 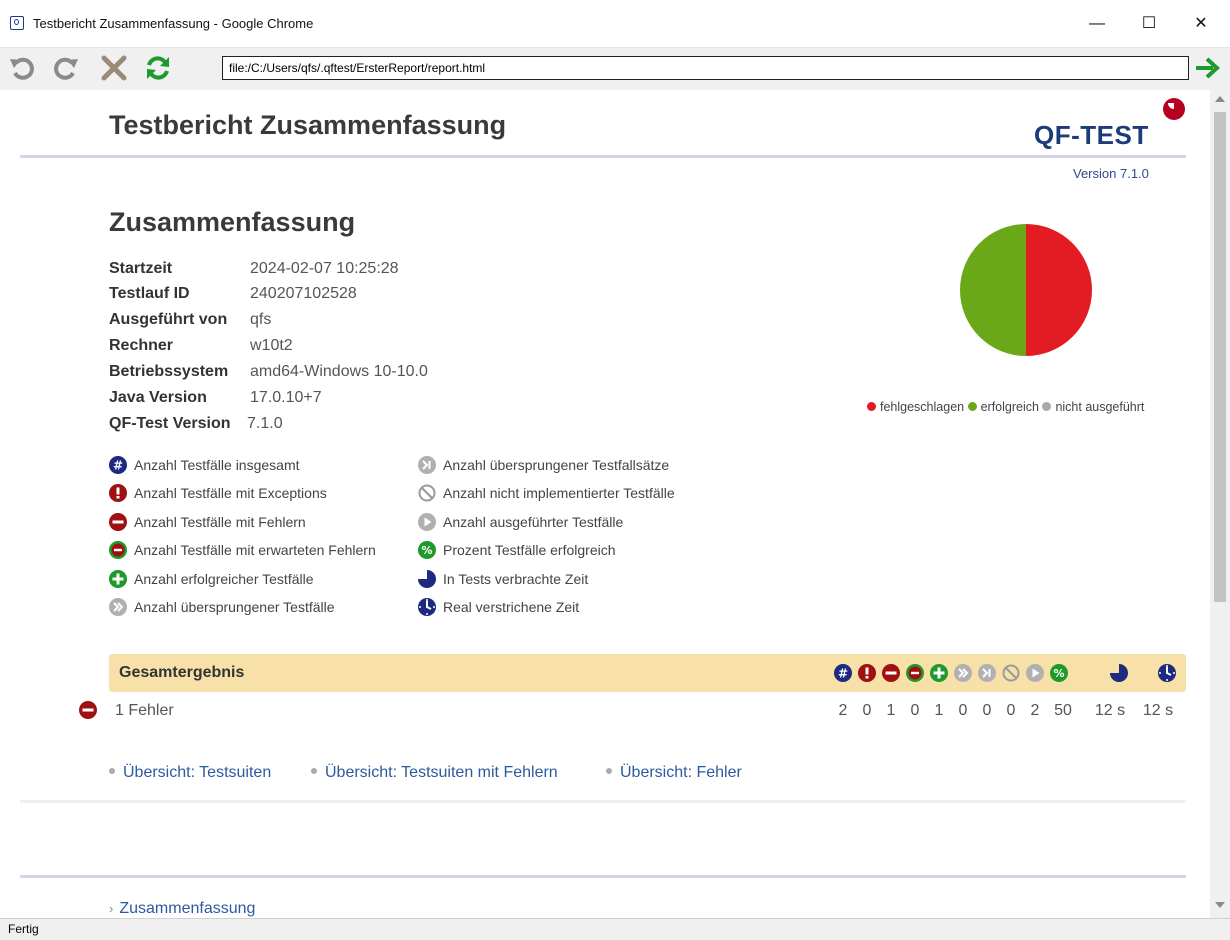 What do you see at coordinates (441, 772) in the screenshot?
I see `link-text: Übersicht: Testsuiten mit Fehlern` at bounding box center [441, 772].